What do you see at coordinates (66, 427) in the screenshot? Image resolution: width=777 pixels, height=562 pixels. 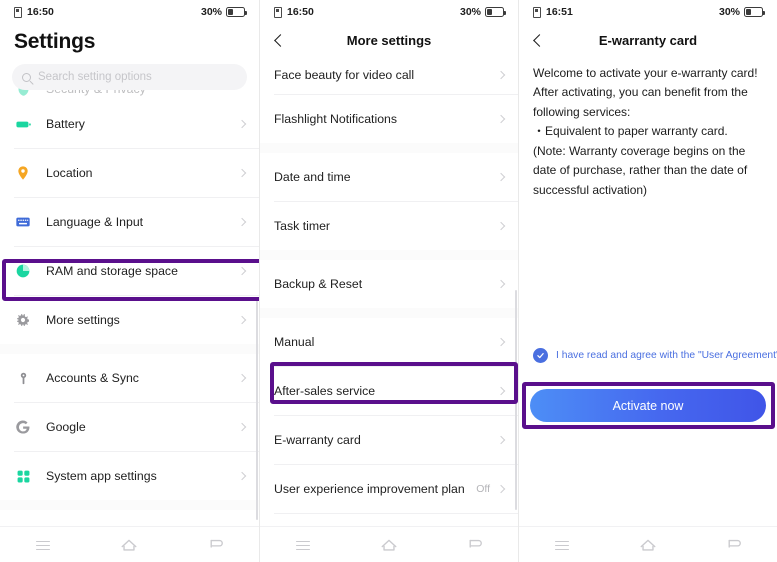 I see `sidebar-item-label: Google` at bounding box center [66, 427].